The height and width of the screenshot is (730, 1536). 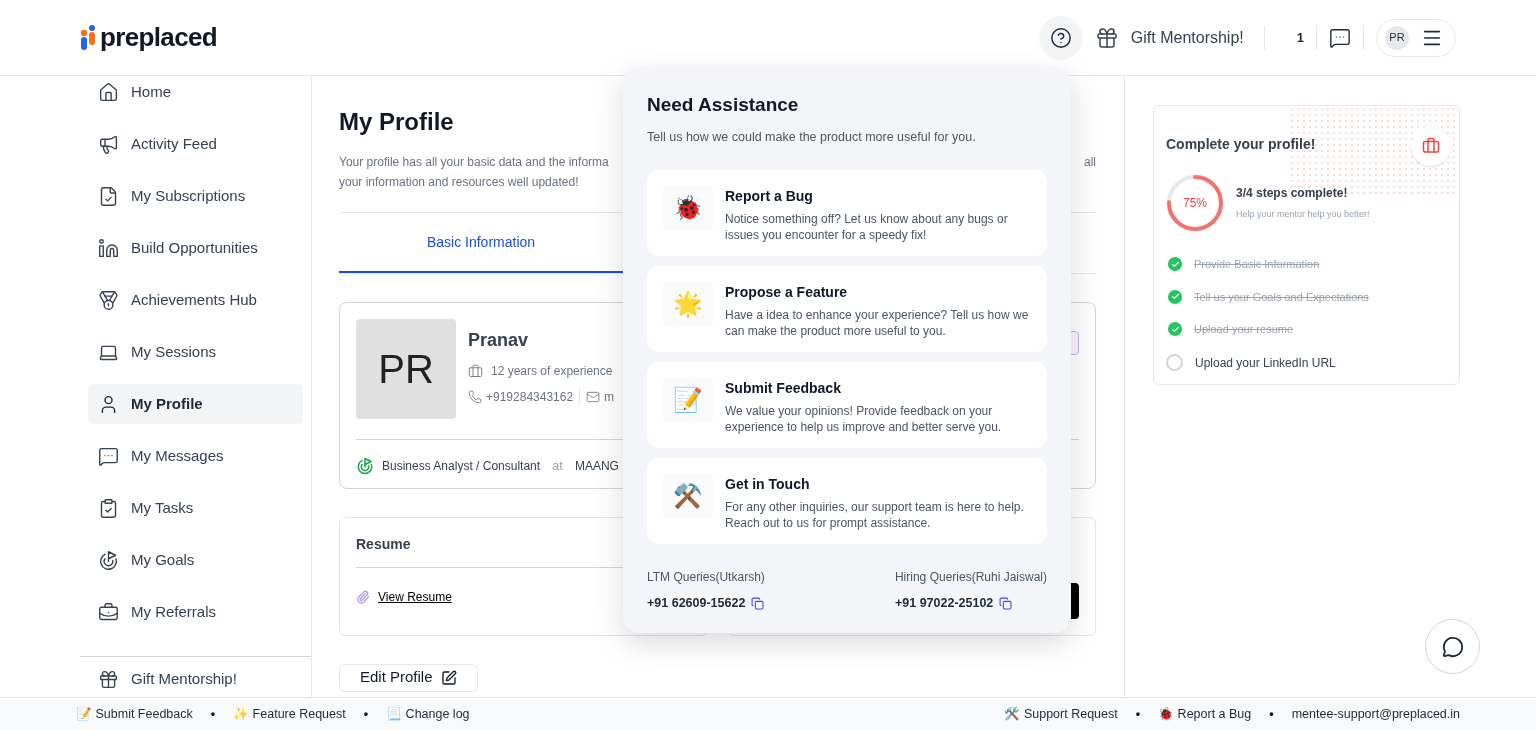 What do you see at coordinates (88, 37) in the screenshot?
I see `logo-icon` at bounding box center [88, 37].